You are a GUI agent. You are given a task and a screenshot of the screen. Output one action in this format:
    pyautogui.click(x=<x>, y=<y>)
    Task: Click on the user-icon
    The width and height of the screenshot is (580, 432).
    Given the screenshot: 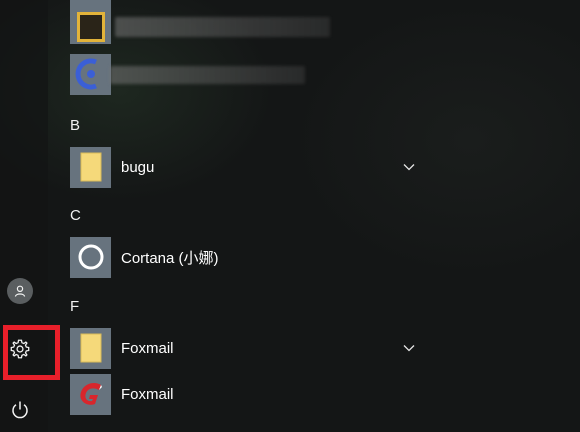 What is the action you would take?
    pyautogui.click(x=20, y=291)
    